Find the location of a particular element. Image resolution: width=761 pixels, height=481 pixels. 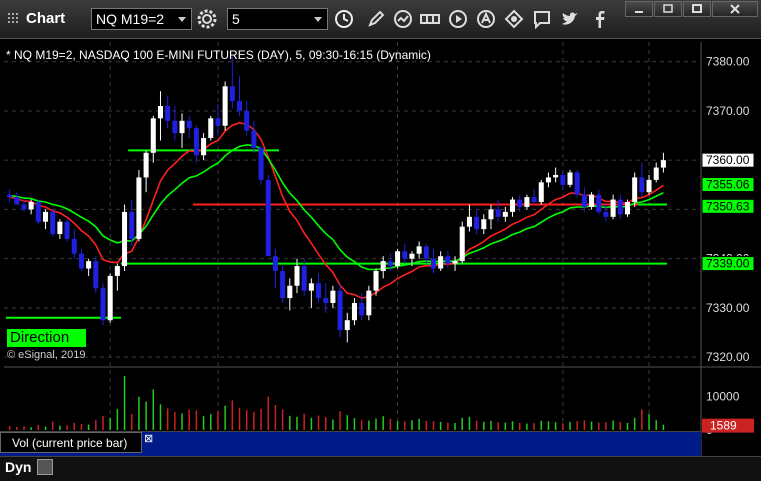

toolbar: Chart NQ M19=2 5 is located at coordinates (380, 19).